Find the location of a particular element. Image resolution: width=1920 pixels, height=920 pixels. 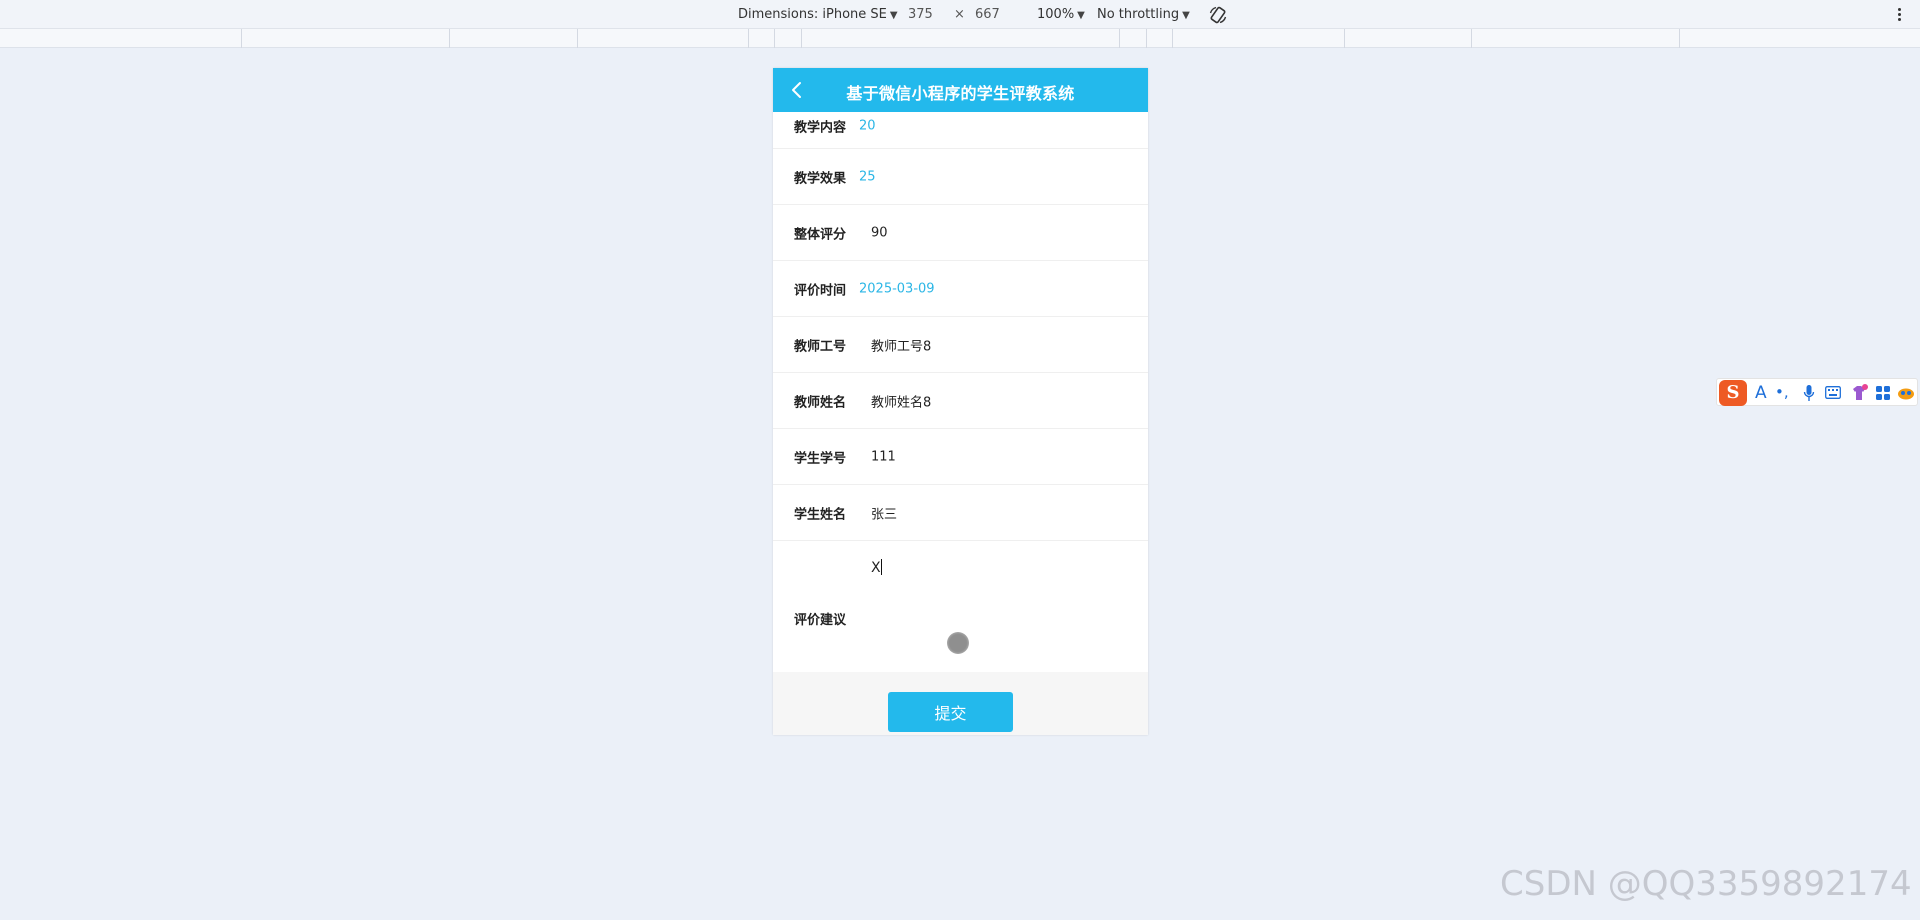

submit-bar: 提交 is located at coordinates (960, 703).